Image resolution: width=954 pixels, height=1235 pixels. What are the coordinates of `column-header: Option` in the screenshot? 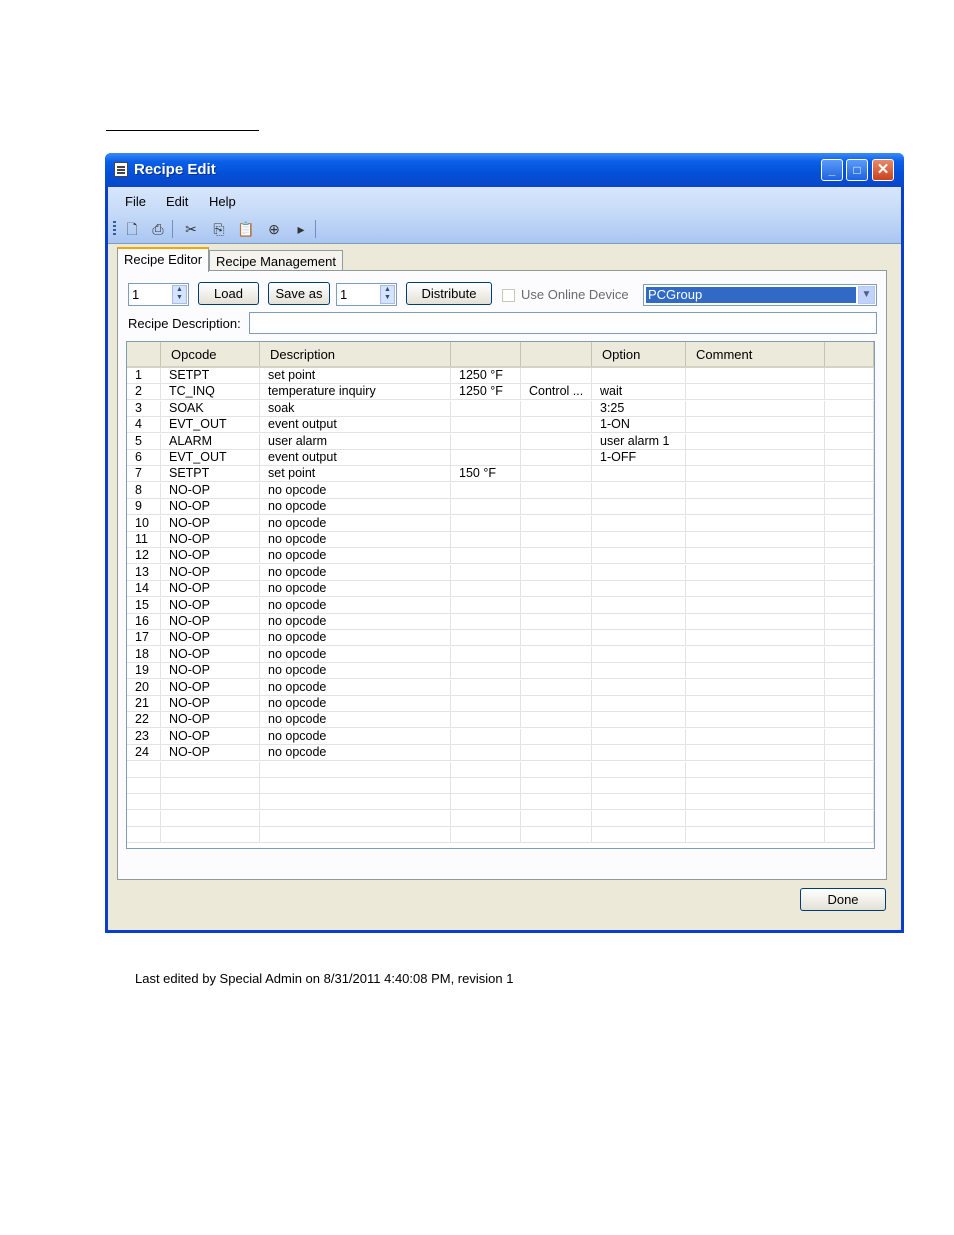 It's located at (639, 354).